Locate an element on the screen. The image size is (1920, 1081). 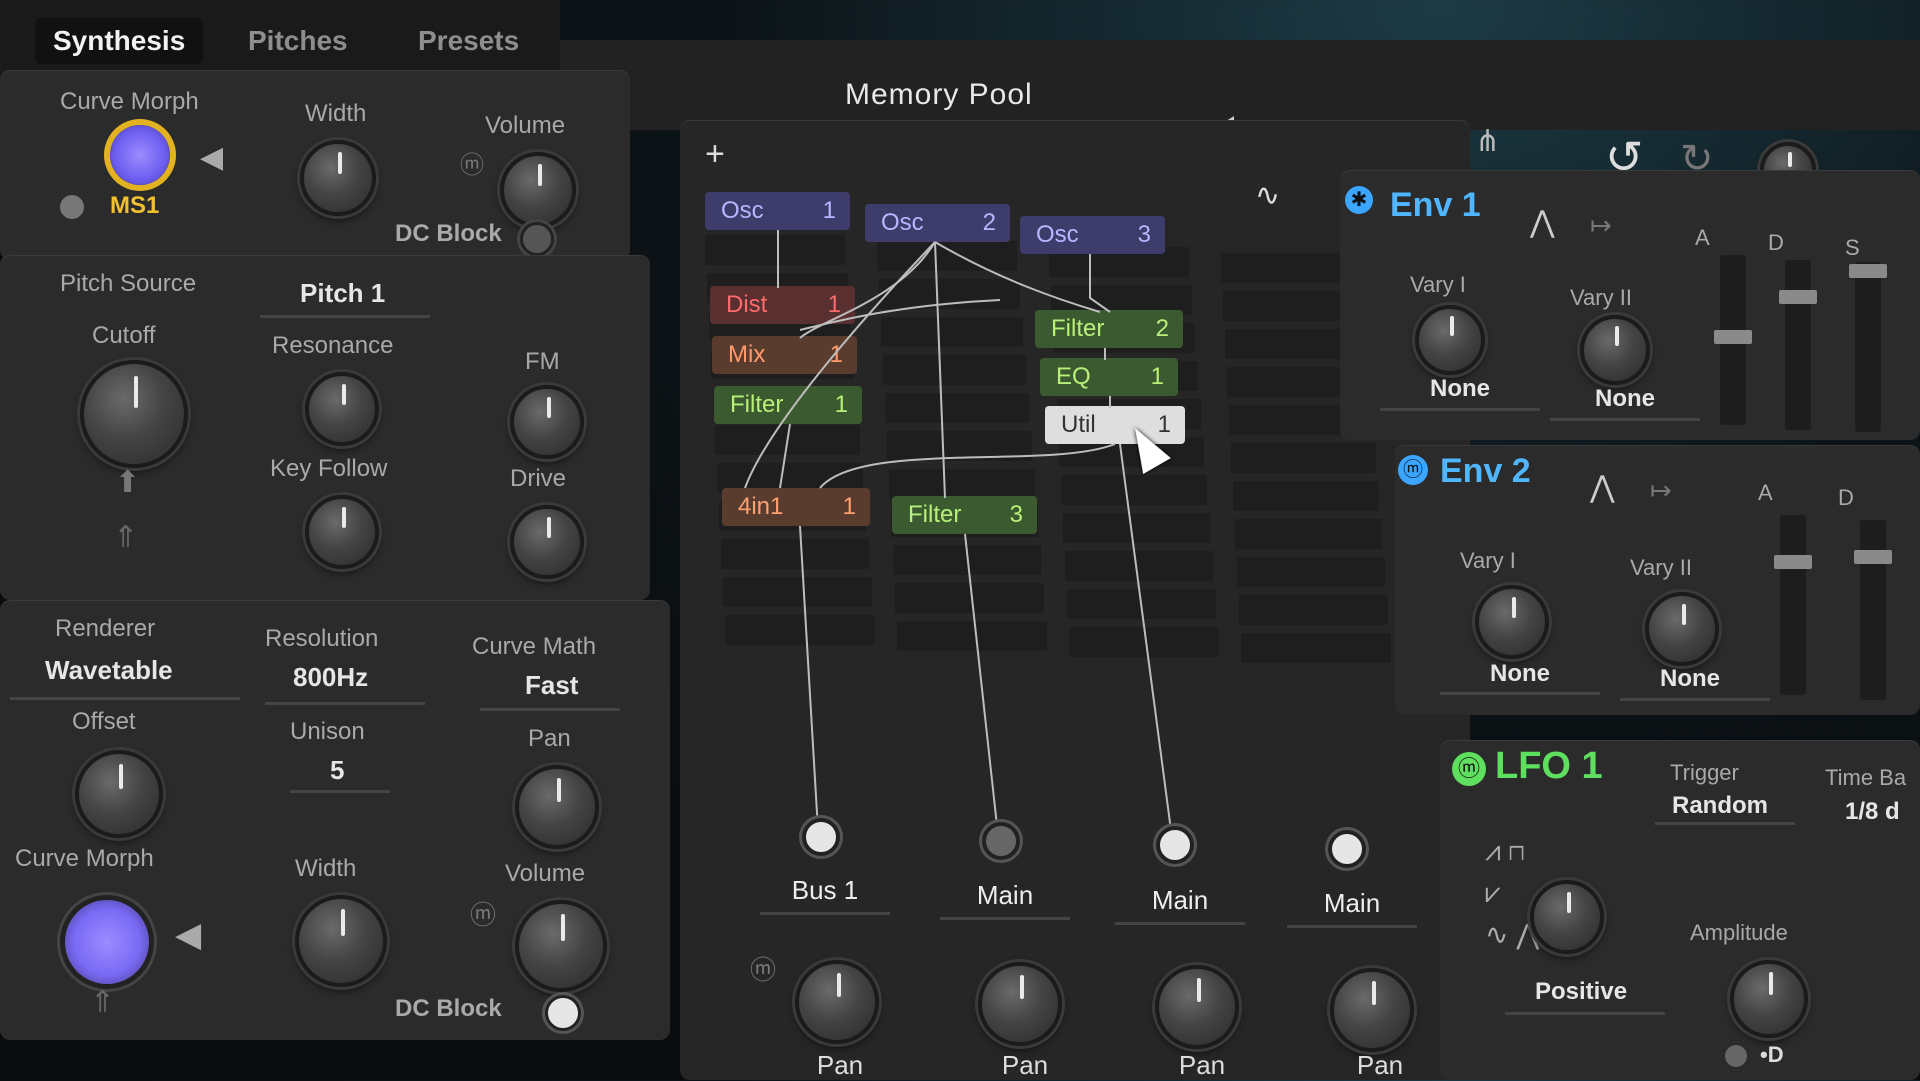
output-label-main-2: Main is located at coordinates (1180, 905).